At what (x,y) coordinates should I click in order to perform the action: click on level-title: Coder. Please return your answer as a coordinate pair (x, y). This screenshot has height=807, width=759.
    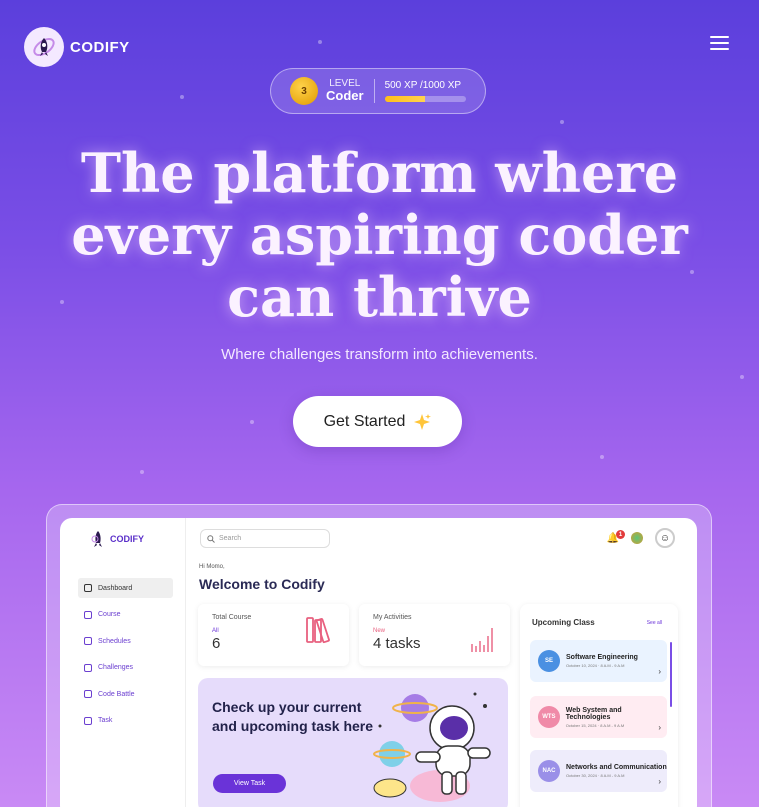
    Looking at the image, I should click on (345, 96).